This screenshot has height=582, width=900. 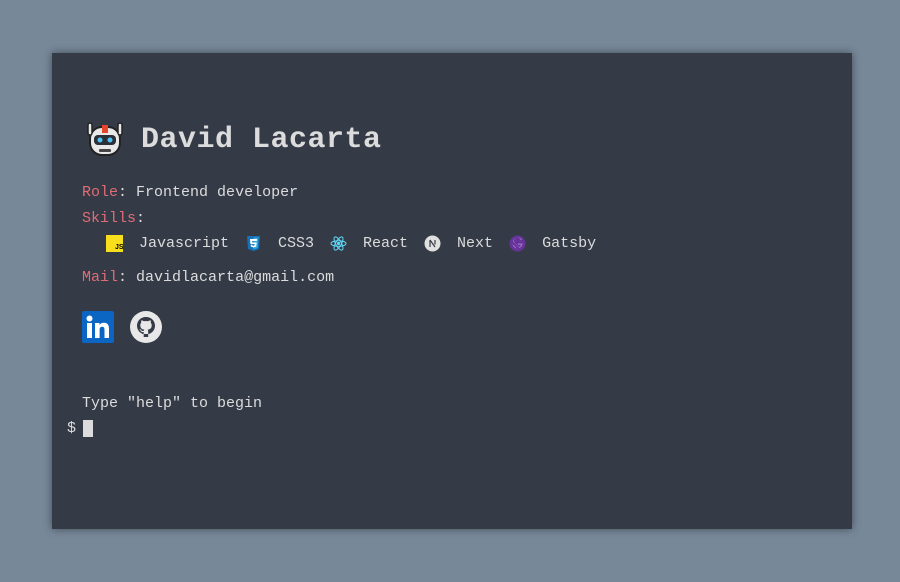 What do you see at coordinates (517, 243) in the screenshot?
I see `gatsby-icon` at bounding box center [517, 243].